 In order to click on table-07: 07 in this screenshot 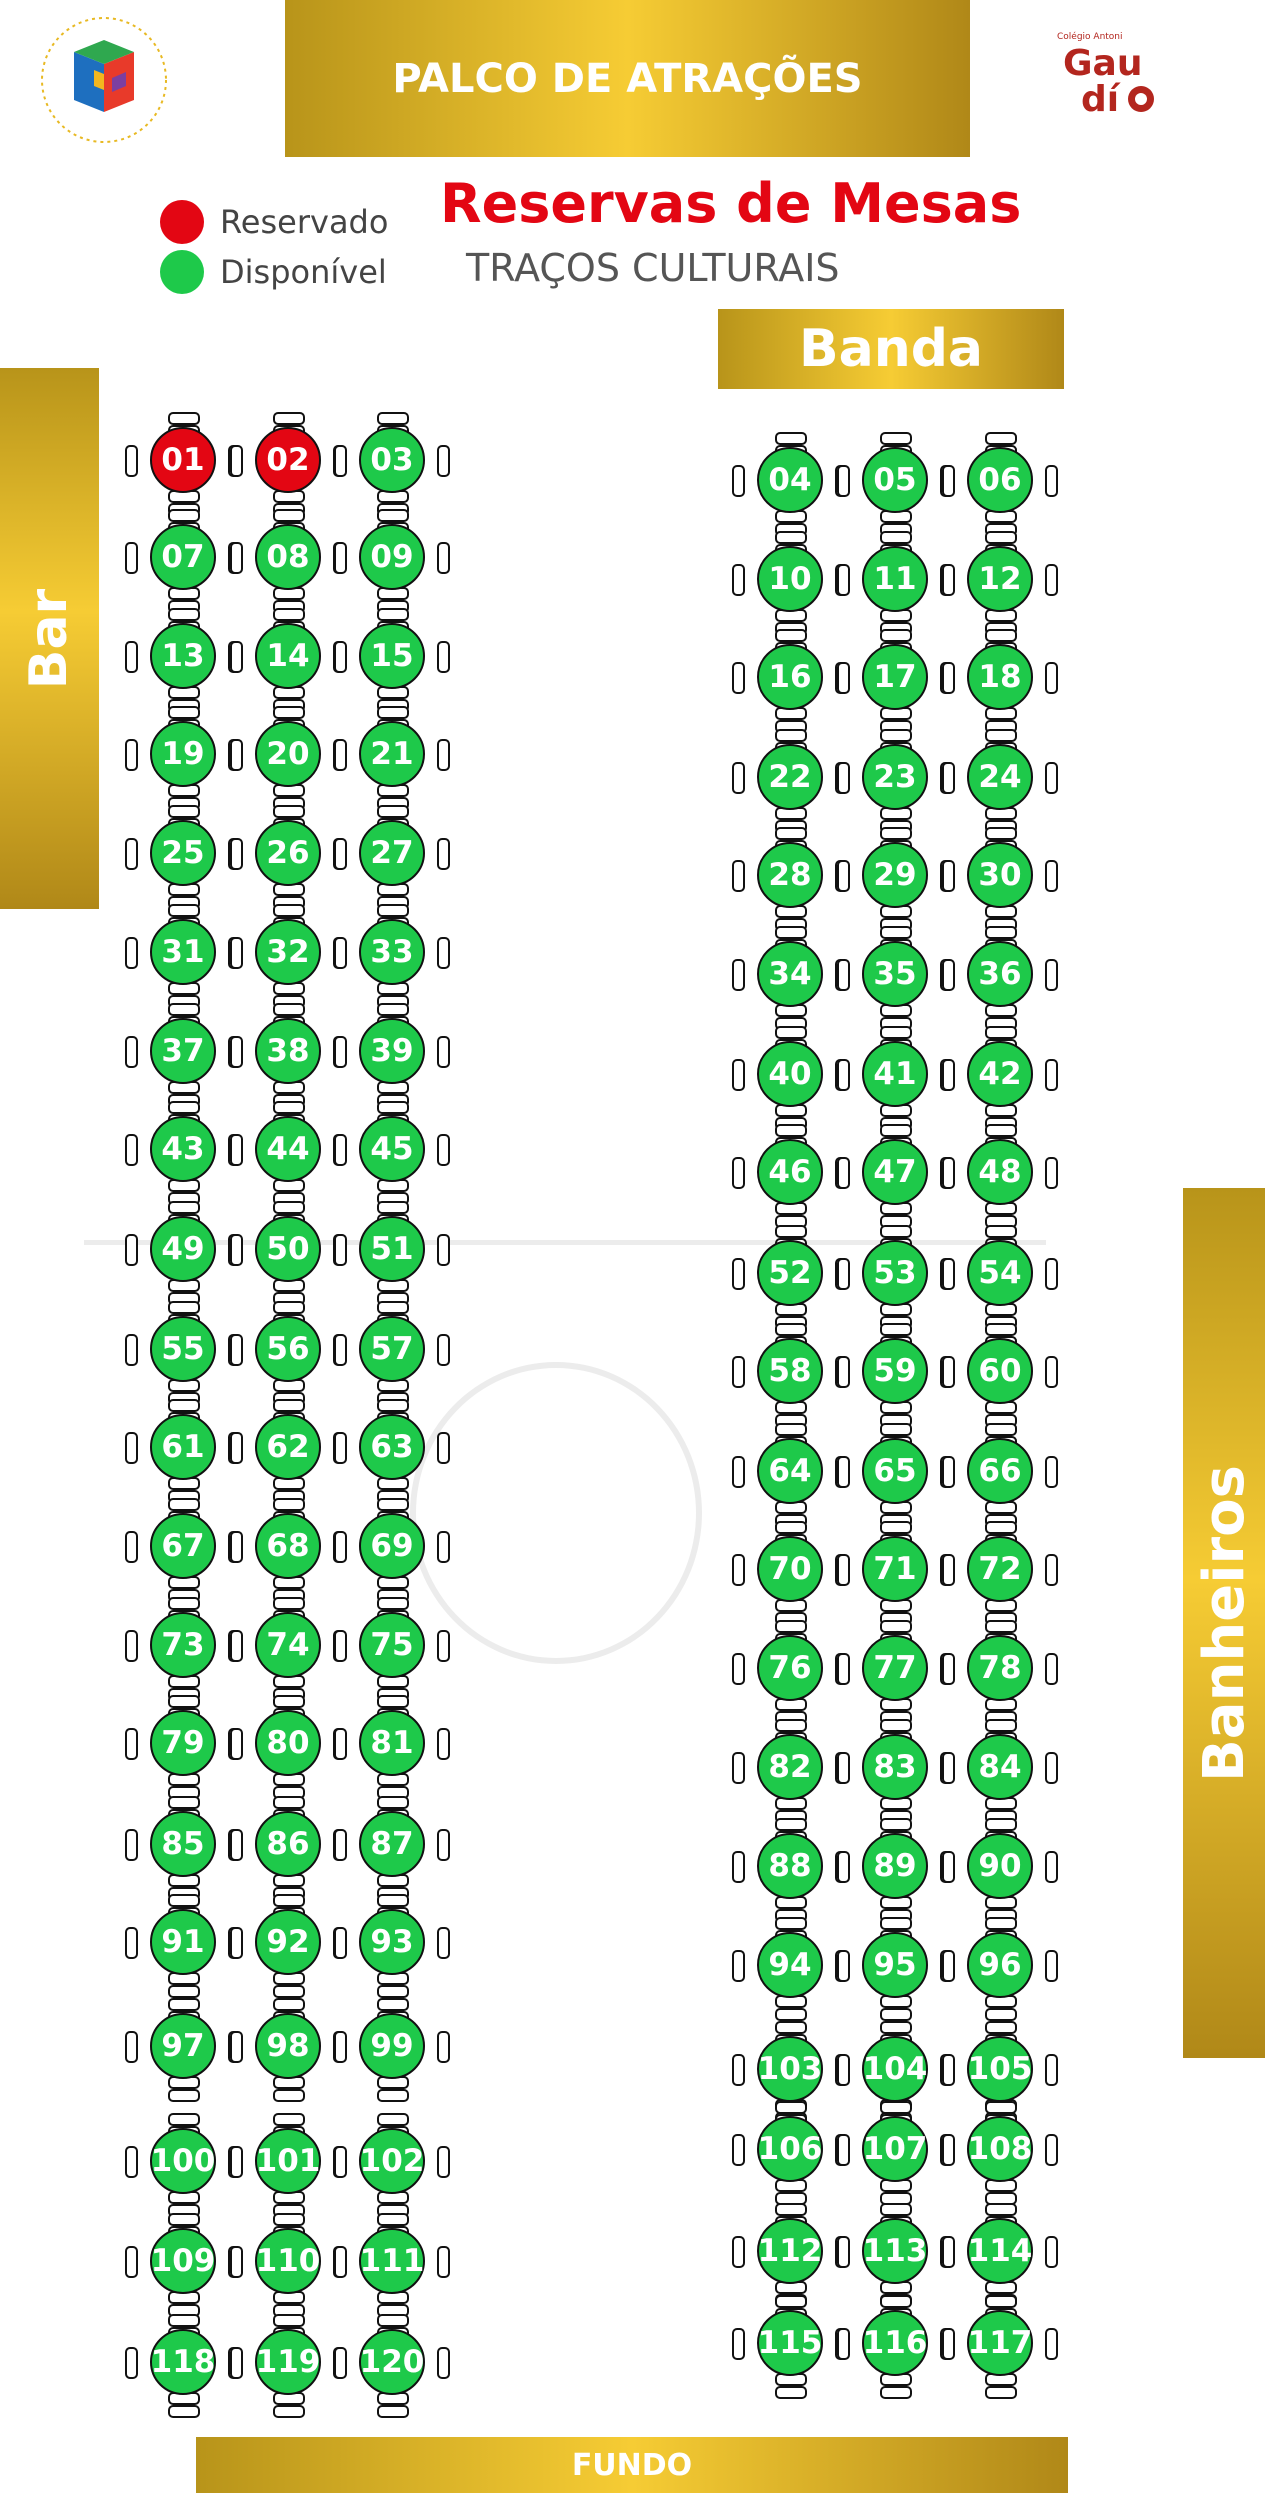, I will do `click(183, 560)`.